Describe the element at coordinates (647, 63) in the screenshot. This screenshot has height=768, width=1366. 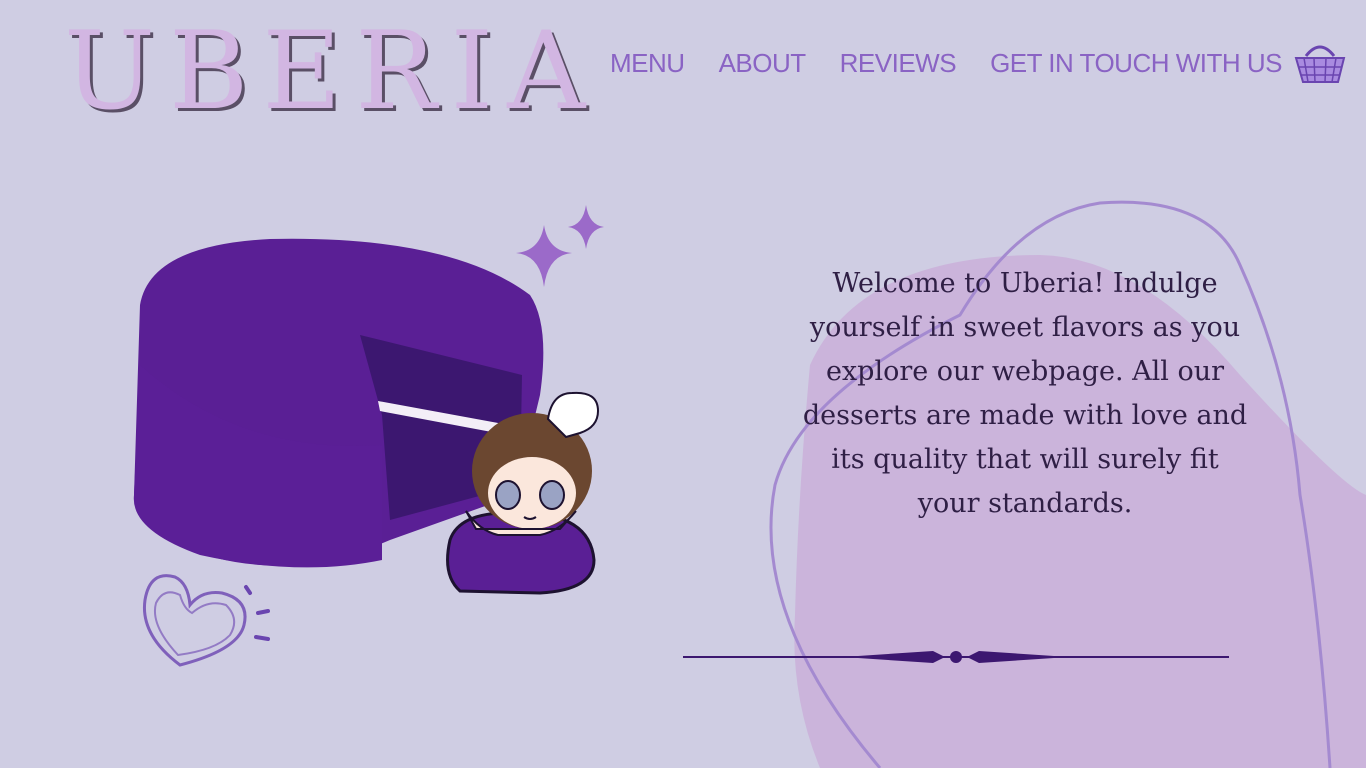
I see `nav-menu: MENU` at that location.